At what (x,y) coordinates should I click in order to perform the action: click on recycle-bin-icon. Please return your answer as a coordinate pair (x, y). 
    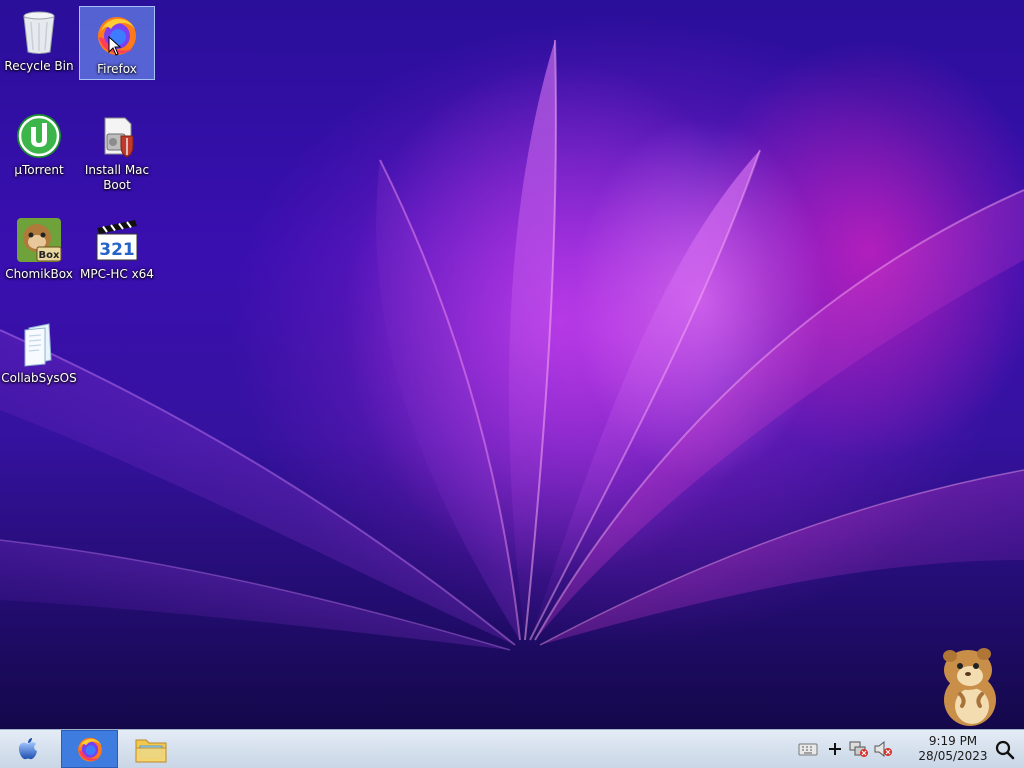
    Looking at the image, I should click on (39, 32).